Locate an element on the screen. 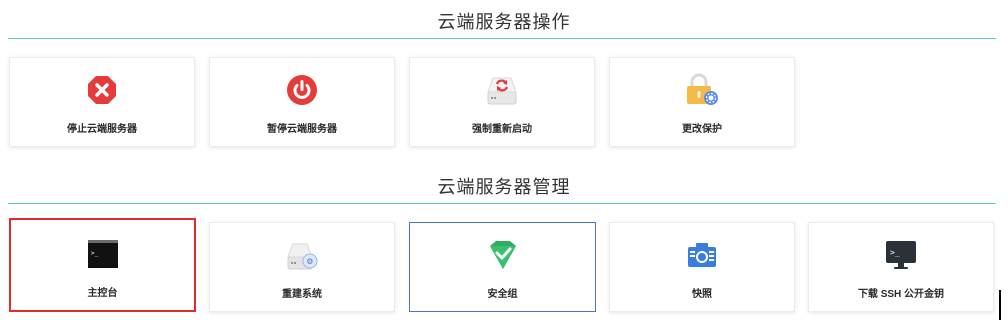  rebuild-system-button: ⚙ 重建系统 is located at coordinates (302, 267).